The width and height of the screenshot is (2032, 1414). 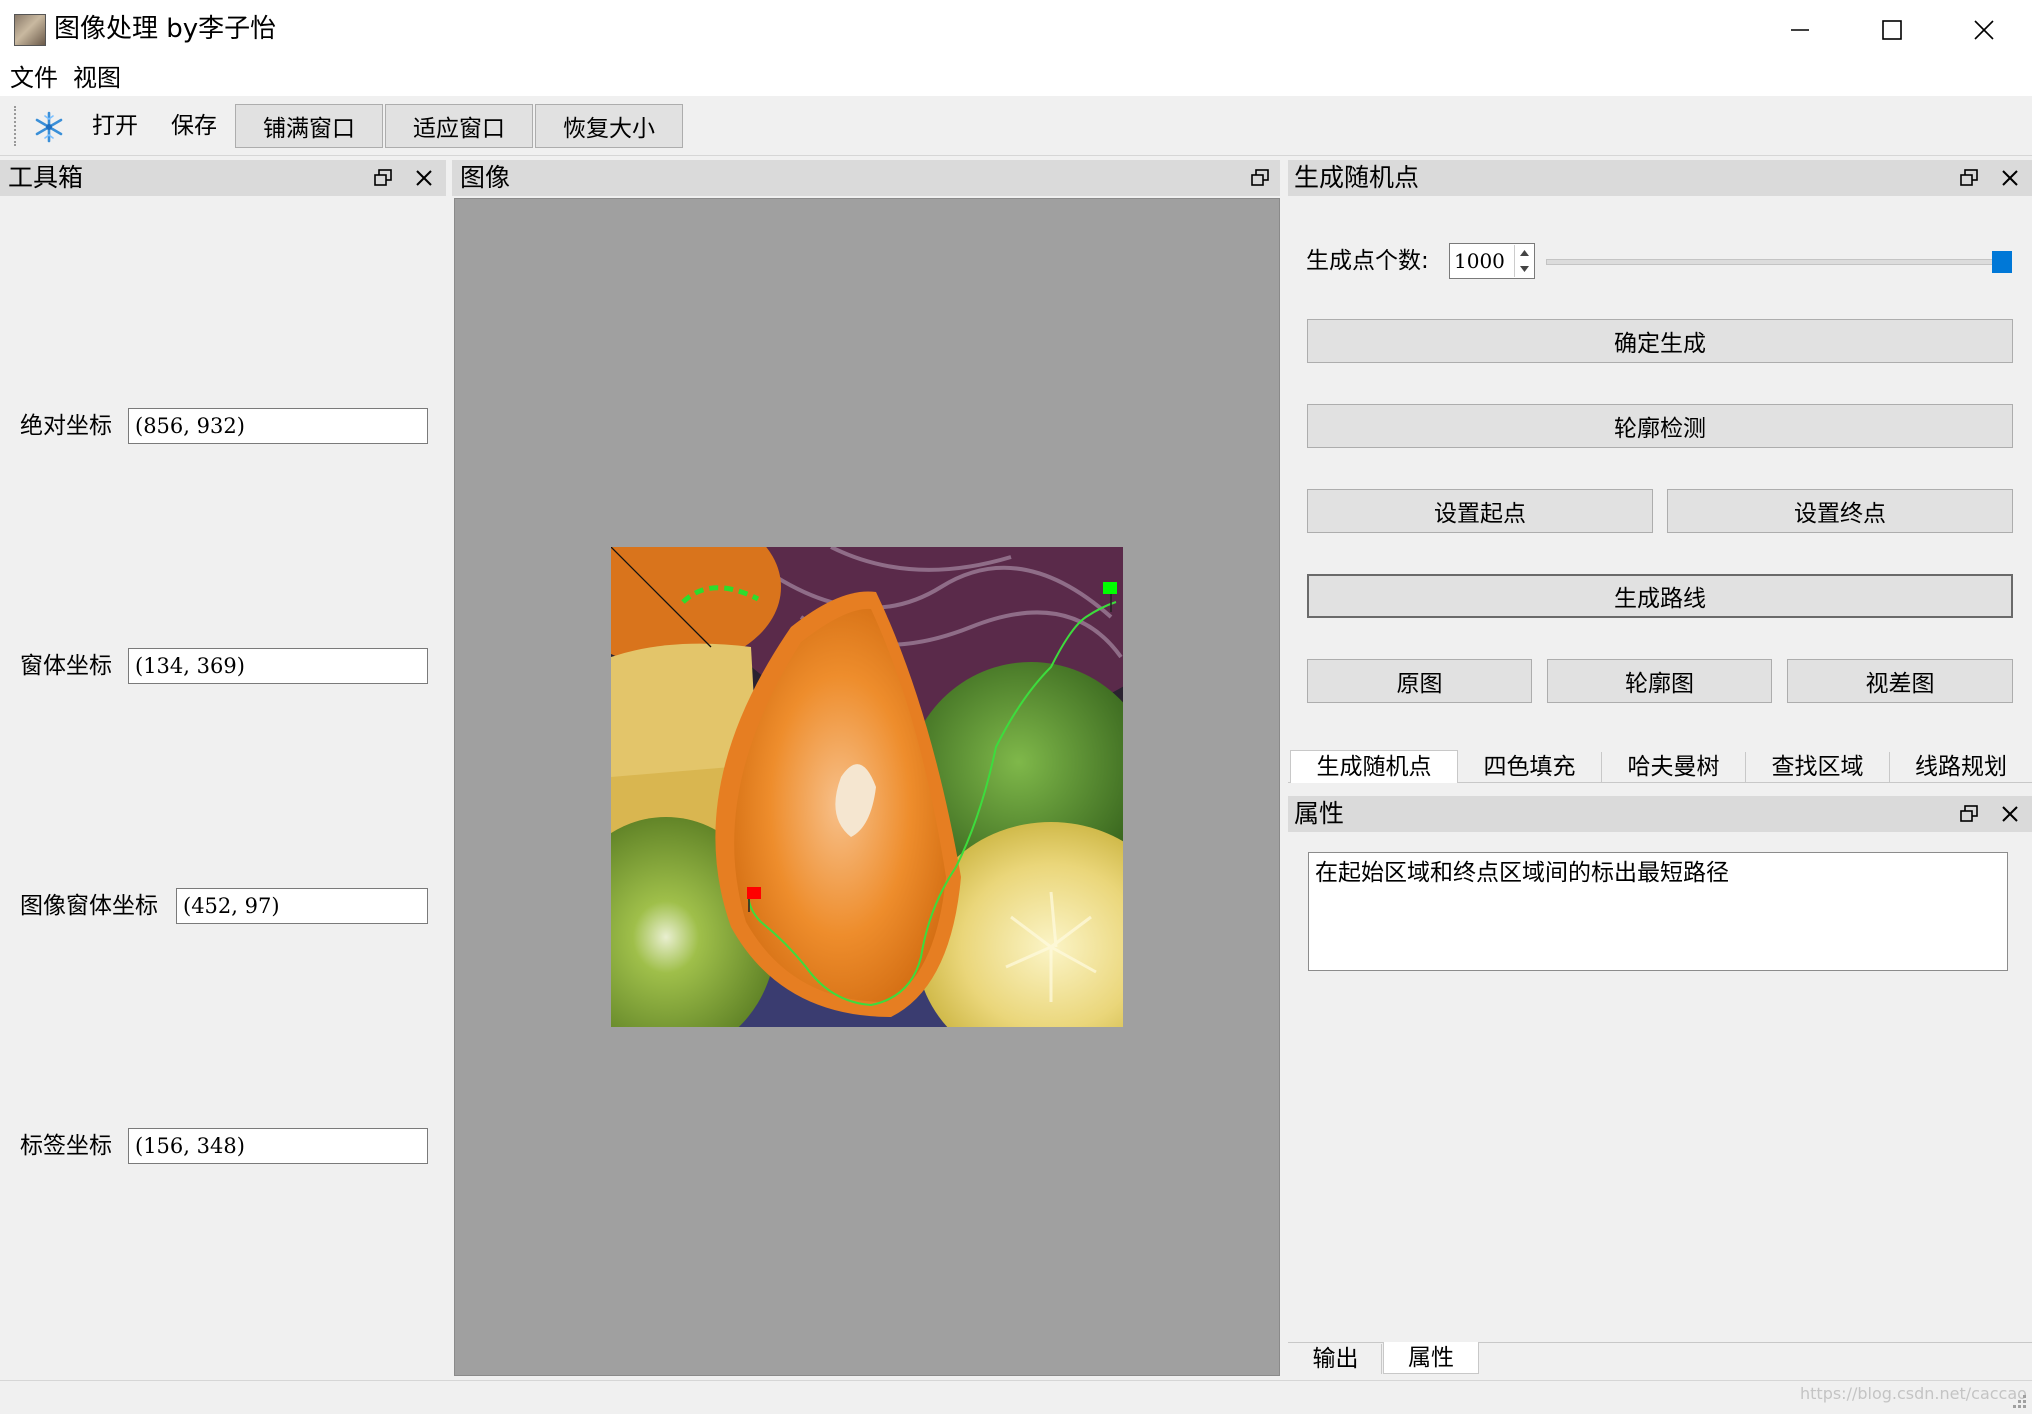 I want to click on toolbox-close-button, so click(x=424, y=178).